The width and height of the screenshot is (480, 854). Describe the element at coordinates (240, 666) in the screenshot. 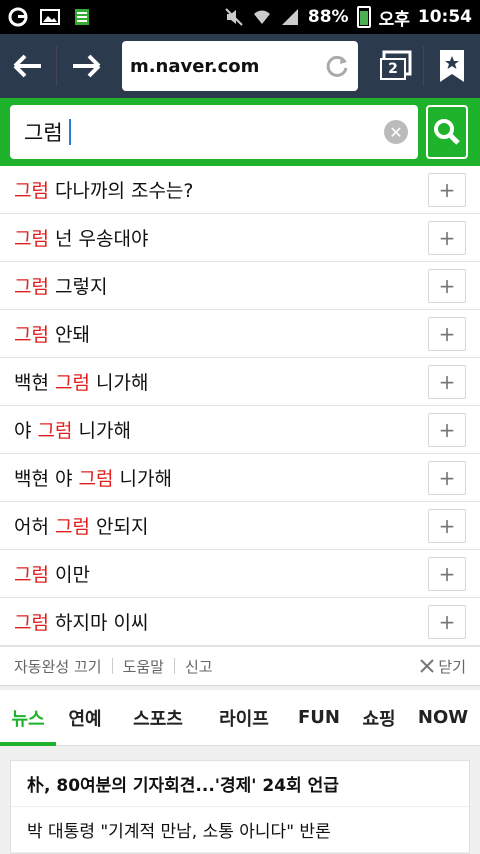

I see `autocomplete-footer: 자동완성 끄기 도움말 신고 닫기` at that location.